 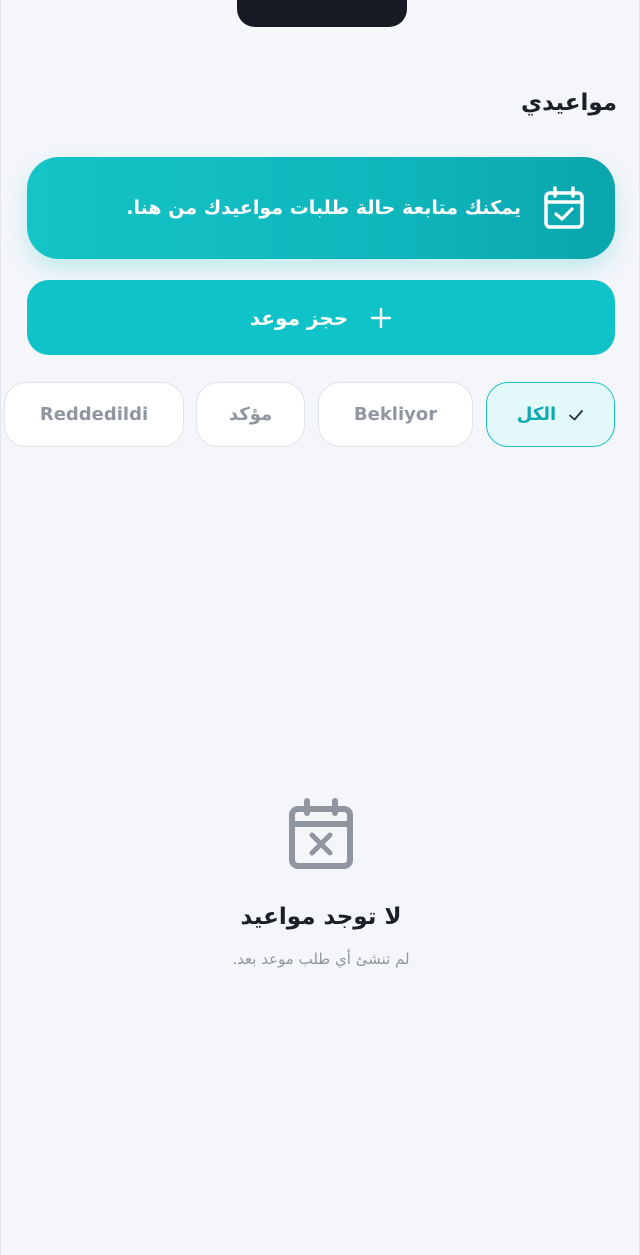 What do you see at coordinates (381, 317) in the screenshot?
I see `plus-icon` at bounding box center [381, 317].